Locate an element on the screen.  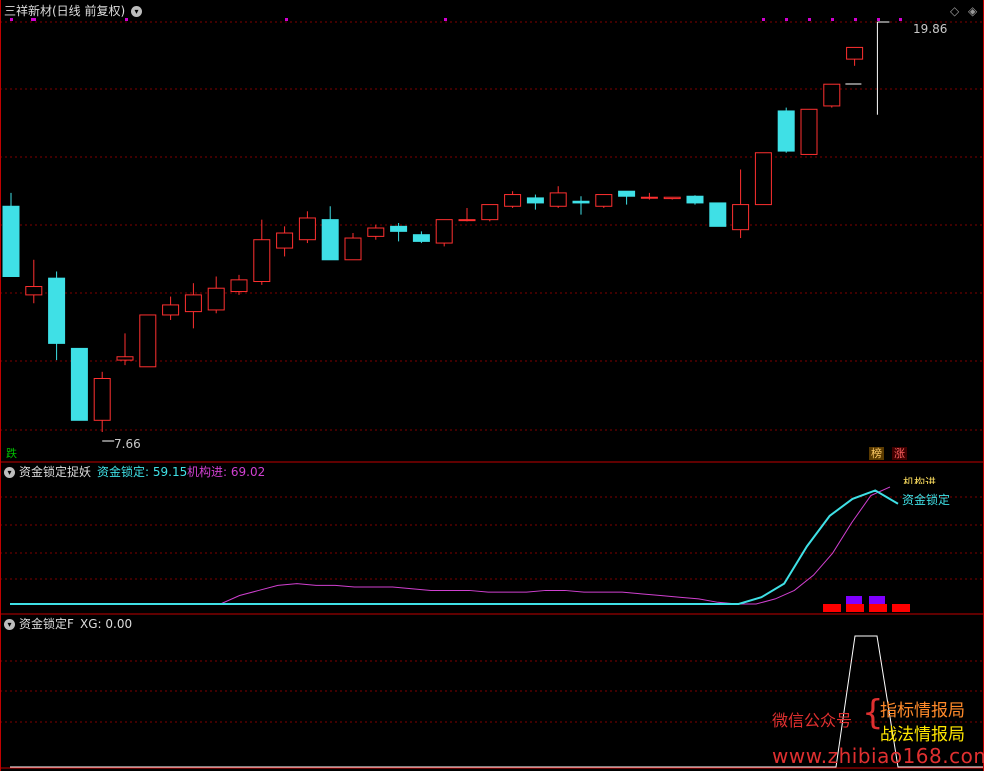
zoom-diamond-icon: ◇ is located at coordinates (954, 11).